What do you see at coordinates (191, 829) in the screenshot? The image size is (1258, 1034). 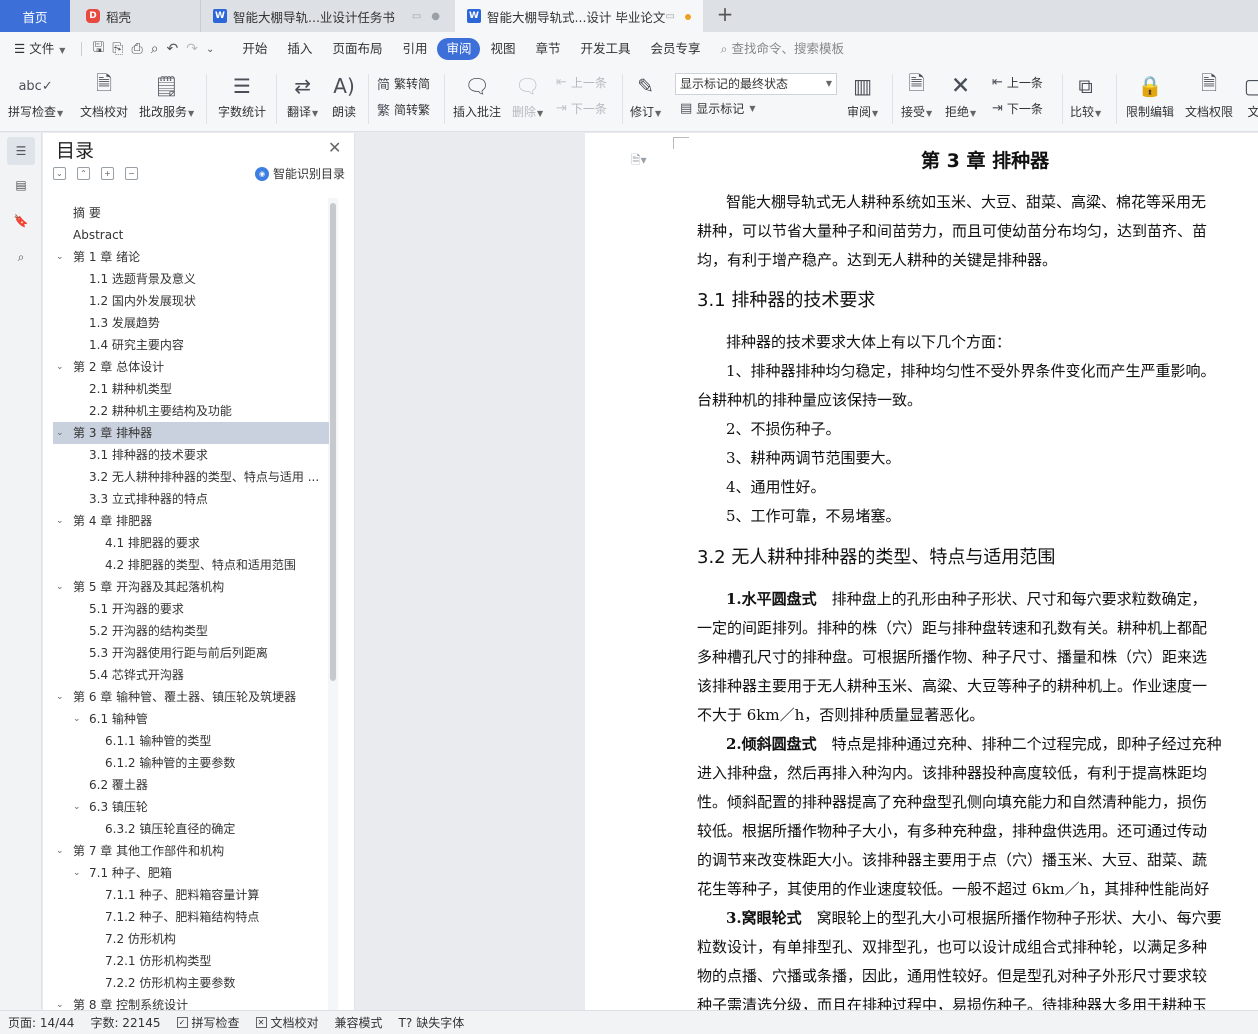 I see `toc-item: 6.3.2 镇压轮直径的确定` at bounding box center [191, 829].